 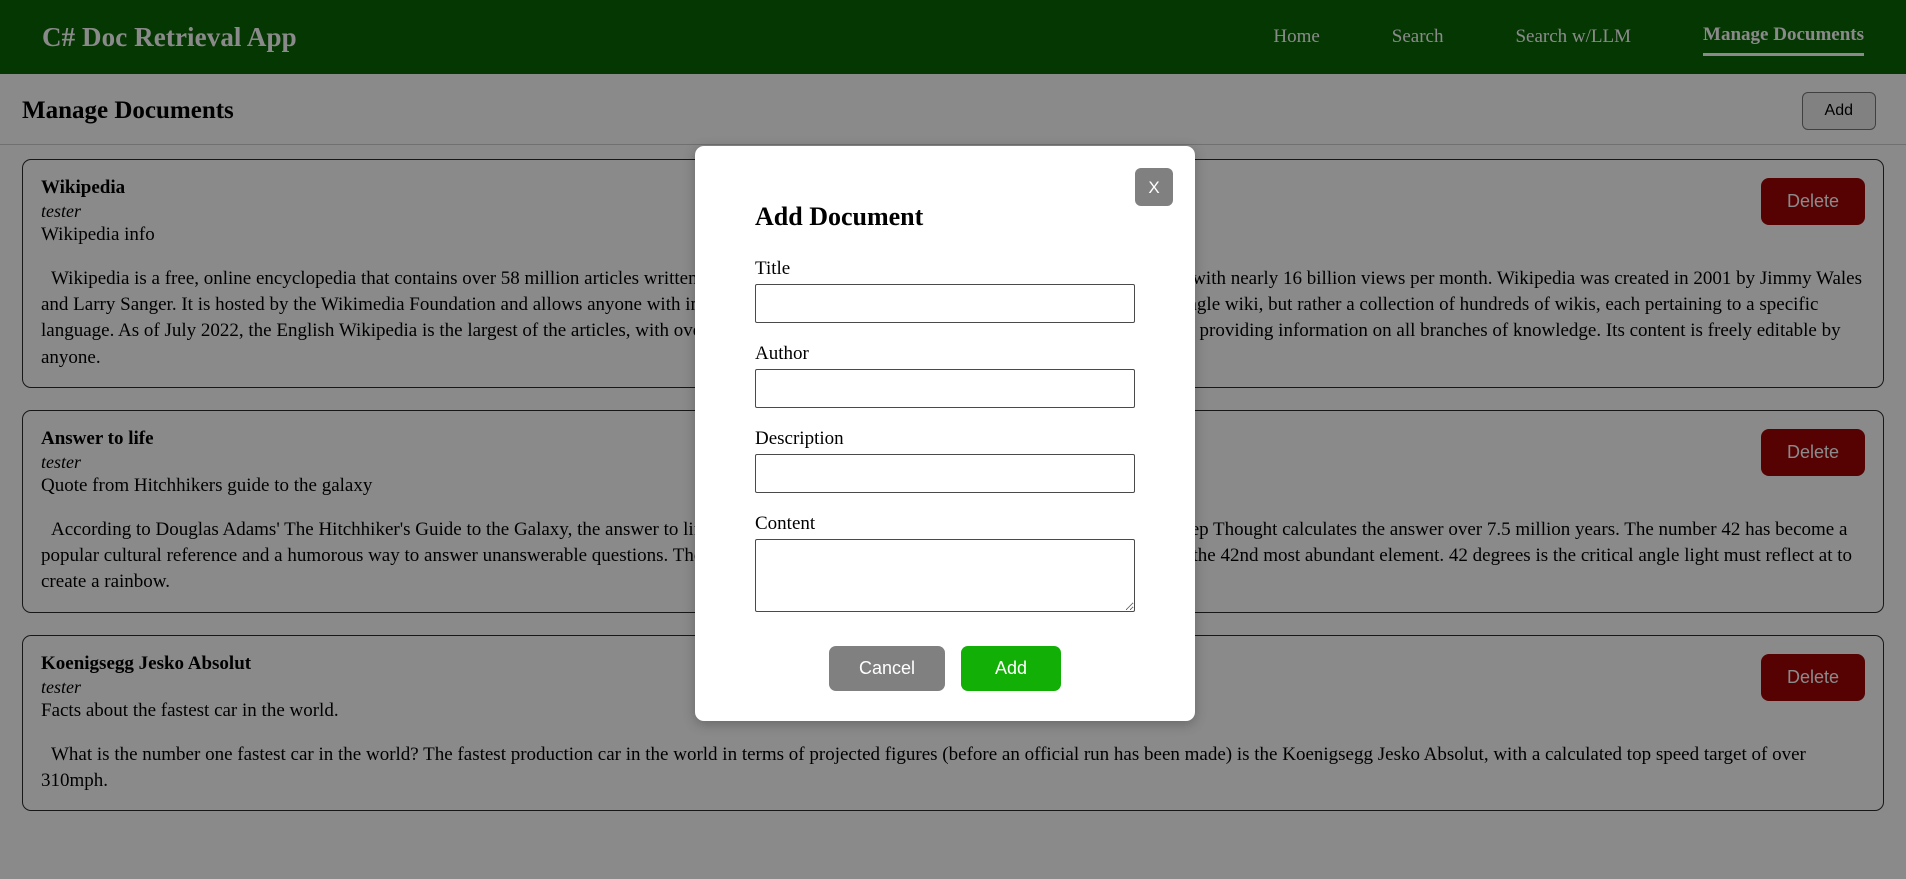 What do you see at coordinates (945, 575) in the screenshot?
I see `content-textarea` at bounding box center [945, 575].